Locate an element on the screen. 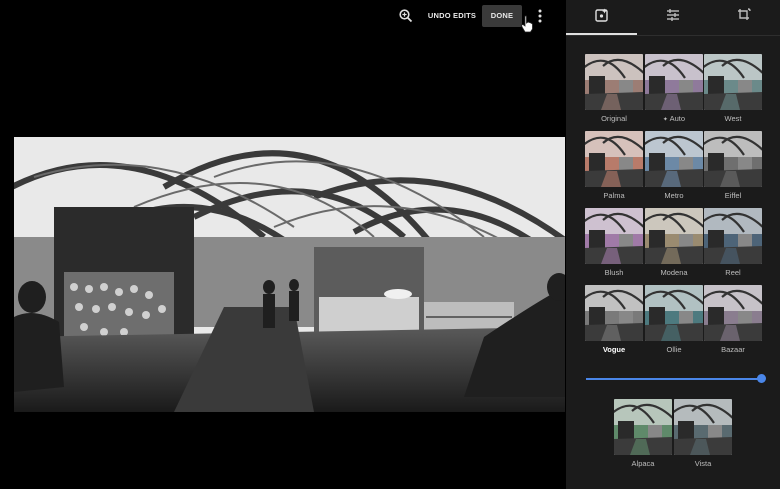 This screenshot has width=780, height=489. tab-adjust is located at coordinates (672, 17).